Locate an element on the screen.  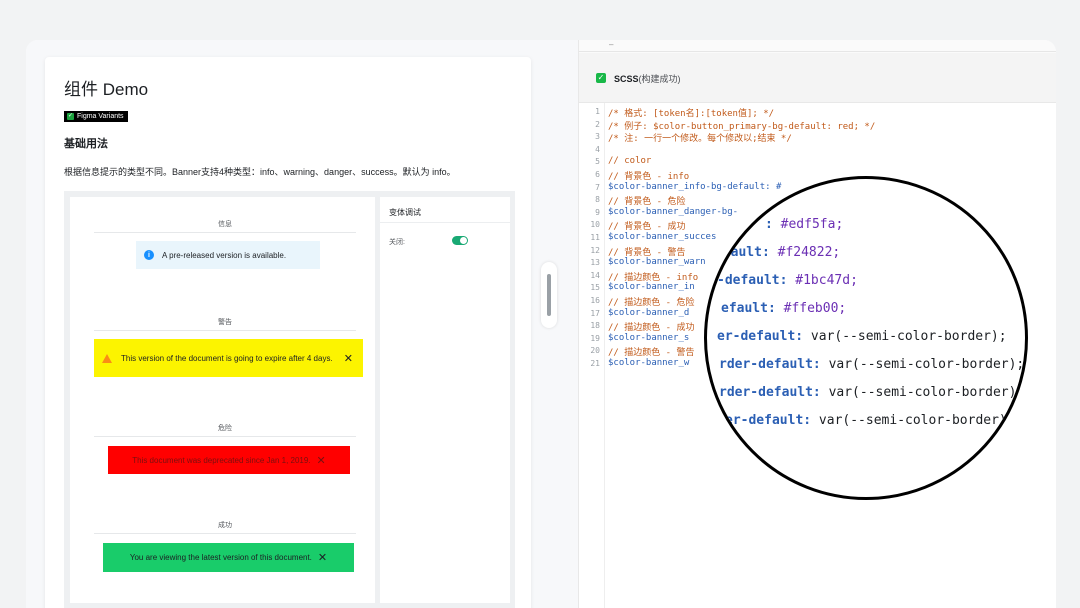
code-line: // 描边颜色 - 成功 is located at coordinates (651, 328).